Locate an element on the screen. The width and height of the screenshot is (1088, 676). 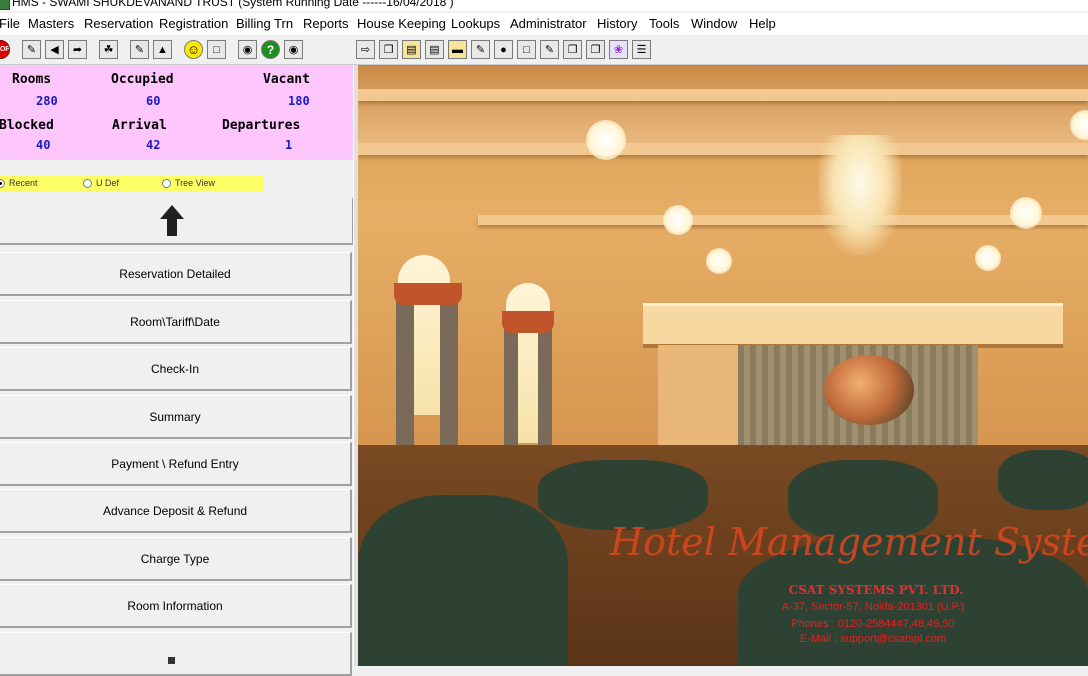
move-icon: ⇨ is located at coordinates (365, 49).